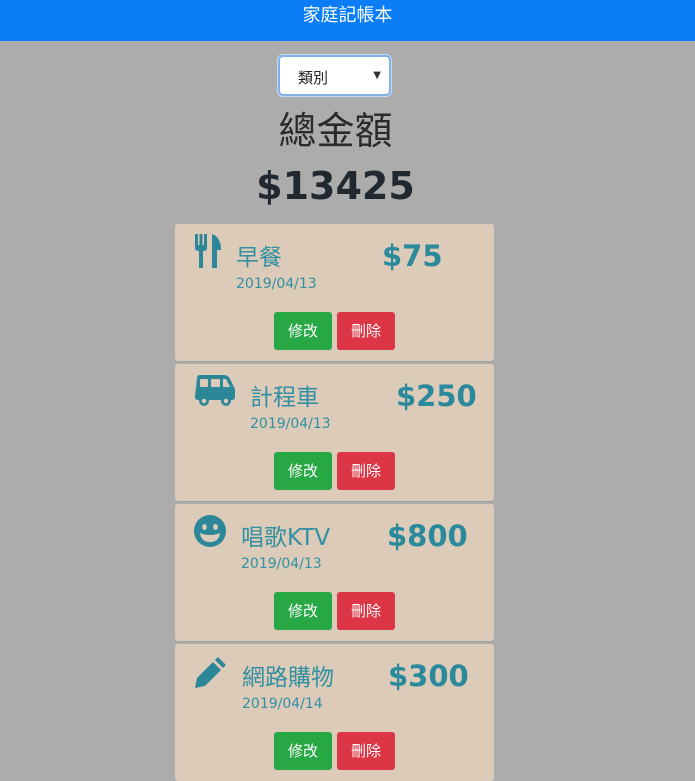 The width and height of the screenshot is (695, 781). I want to click on expense-amount: $250, so click(436, 396).